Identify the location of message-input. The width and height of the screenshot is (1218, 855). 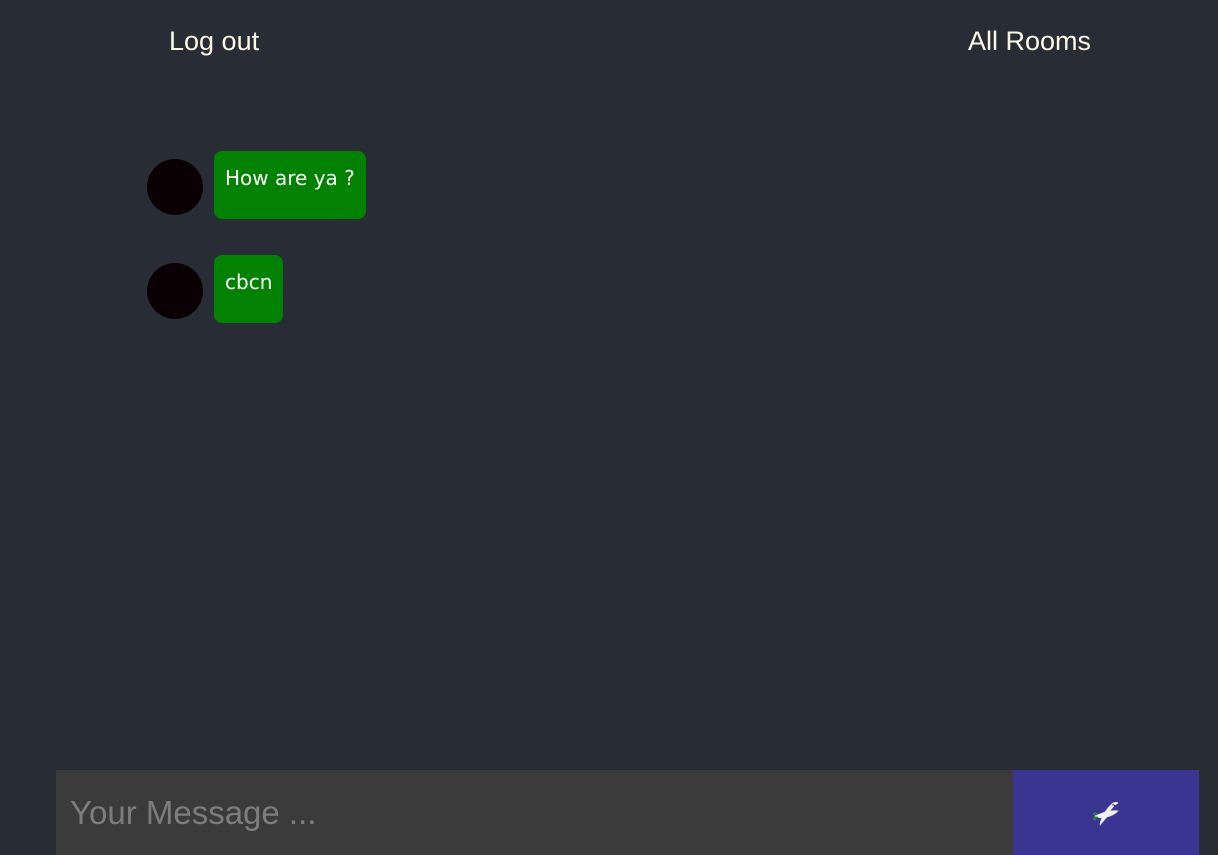
(534, 812).